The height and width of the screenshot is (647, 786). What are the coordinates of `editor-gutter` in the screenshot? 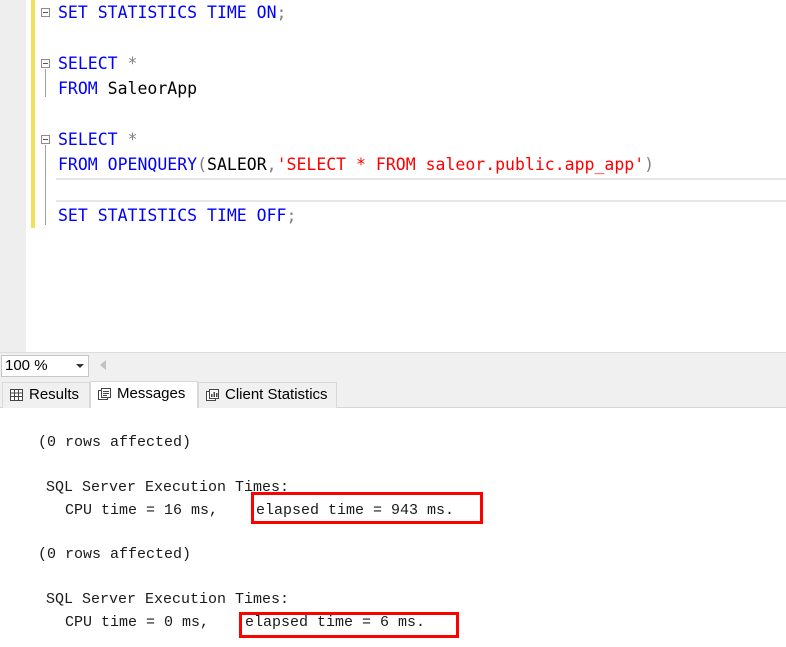 It's located at (13, 176).